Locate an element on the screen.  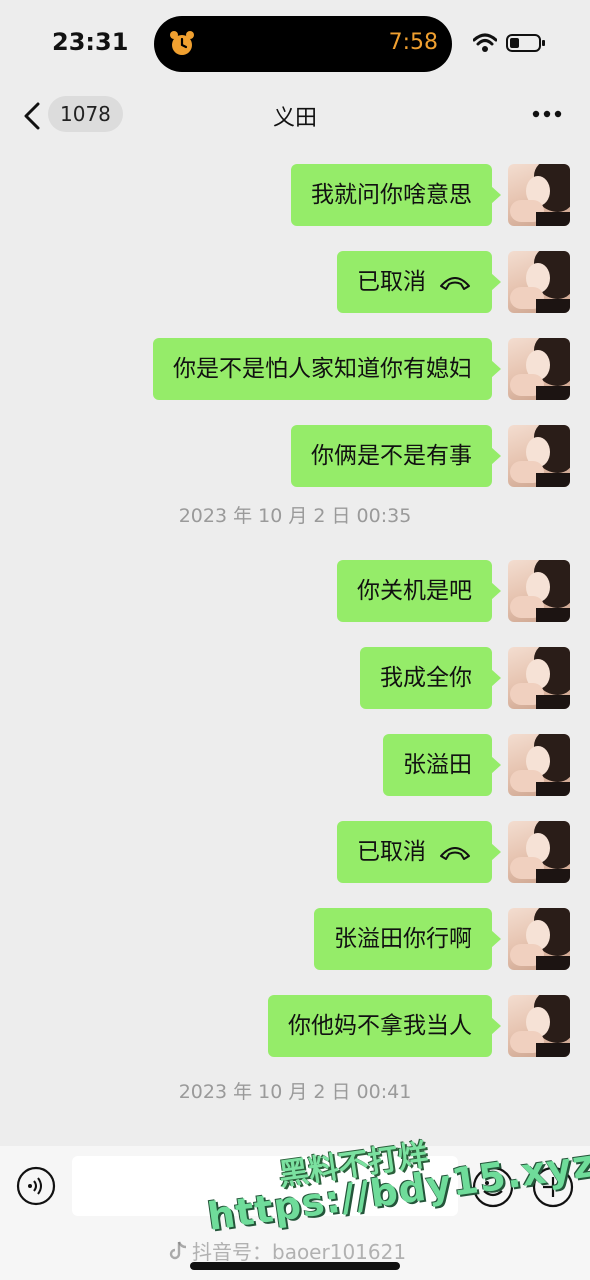
message-text: 张溢田 is located at coordinates (437, 765).